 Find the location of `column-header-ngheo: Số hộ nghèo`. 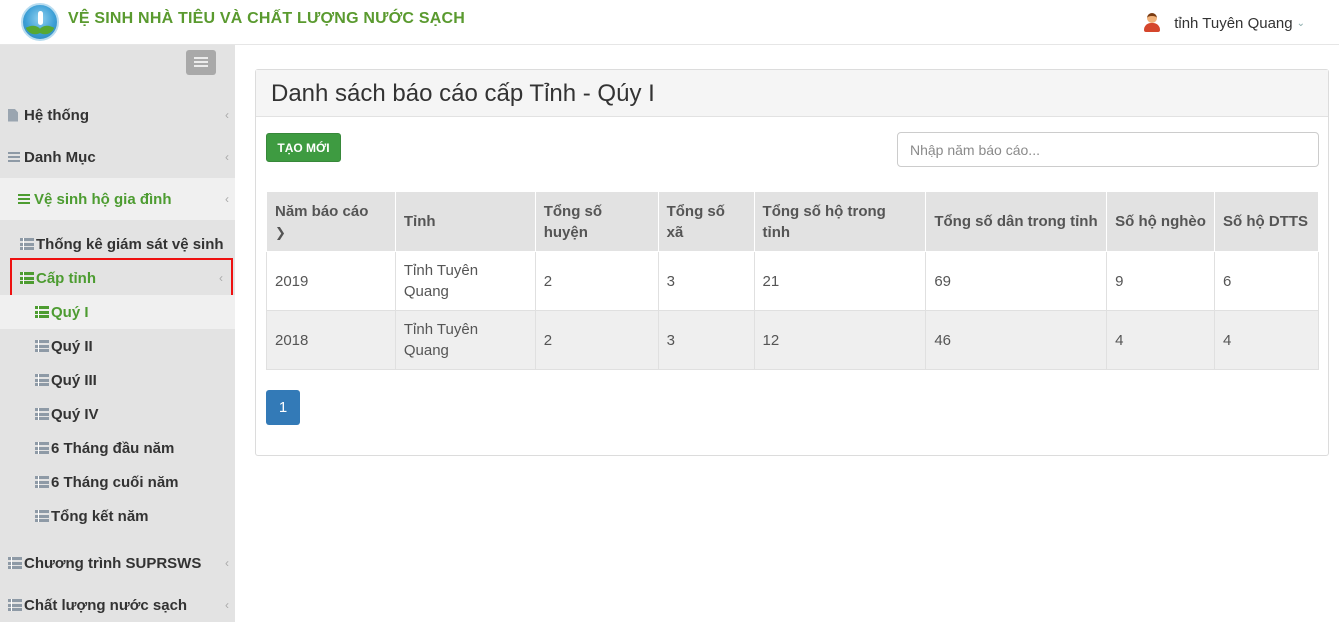

column-header-ngheo: Số hộ nghèo is located at coordinates (1161, 221).